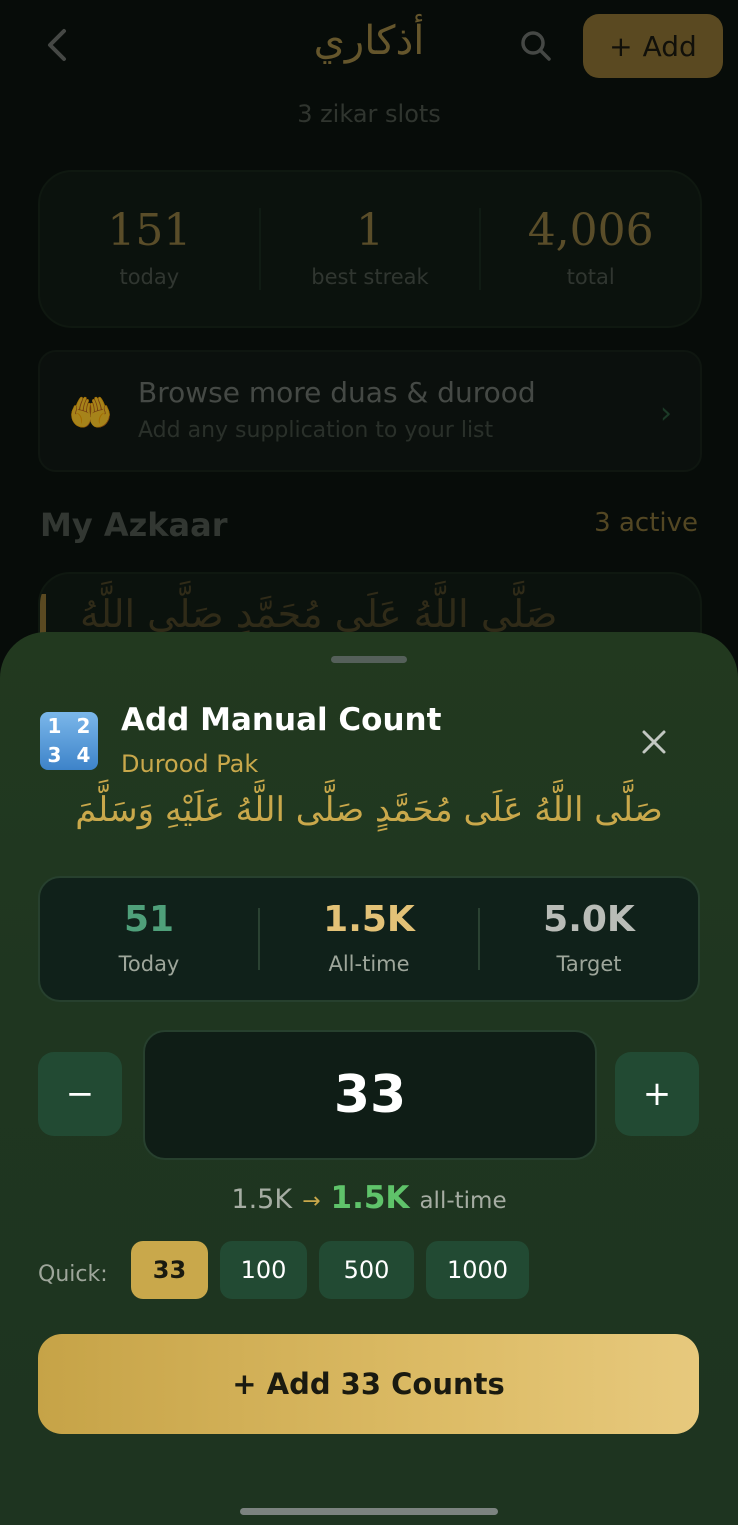 The width and height of the screenshot is (738, 1525). I want to click on count-stats: 51 Today 1.5K All-time 5.0K Target, so click(369, 939).